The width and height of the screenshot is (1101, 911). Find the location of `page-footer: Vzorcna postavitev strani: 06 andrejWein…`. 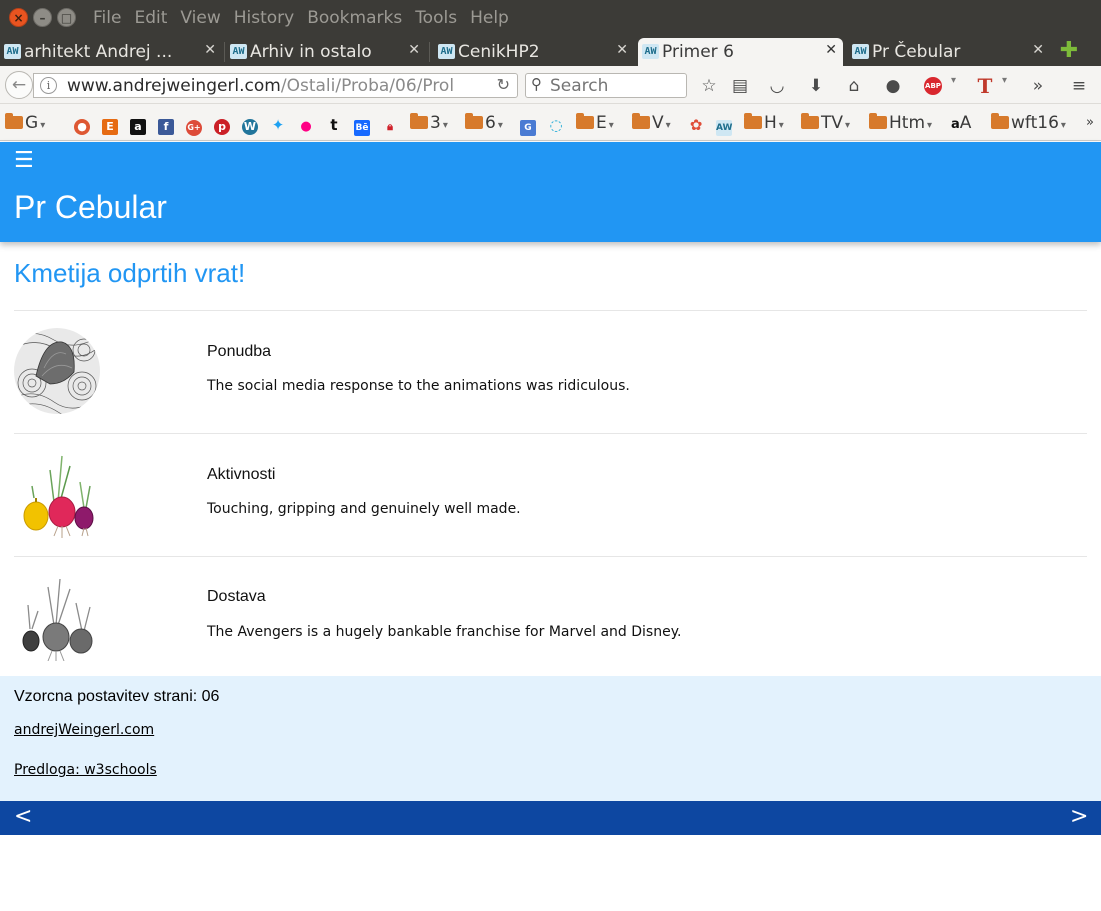

page-footer: Vzorcna postavitev strani: 06 andrejWein… is located at coordinates (550, 738).